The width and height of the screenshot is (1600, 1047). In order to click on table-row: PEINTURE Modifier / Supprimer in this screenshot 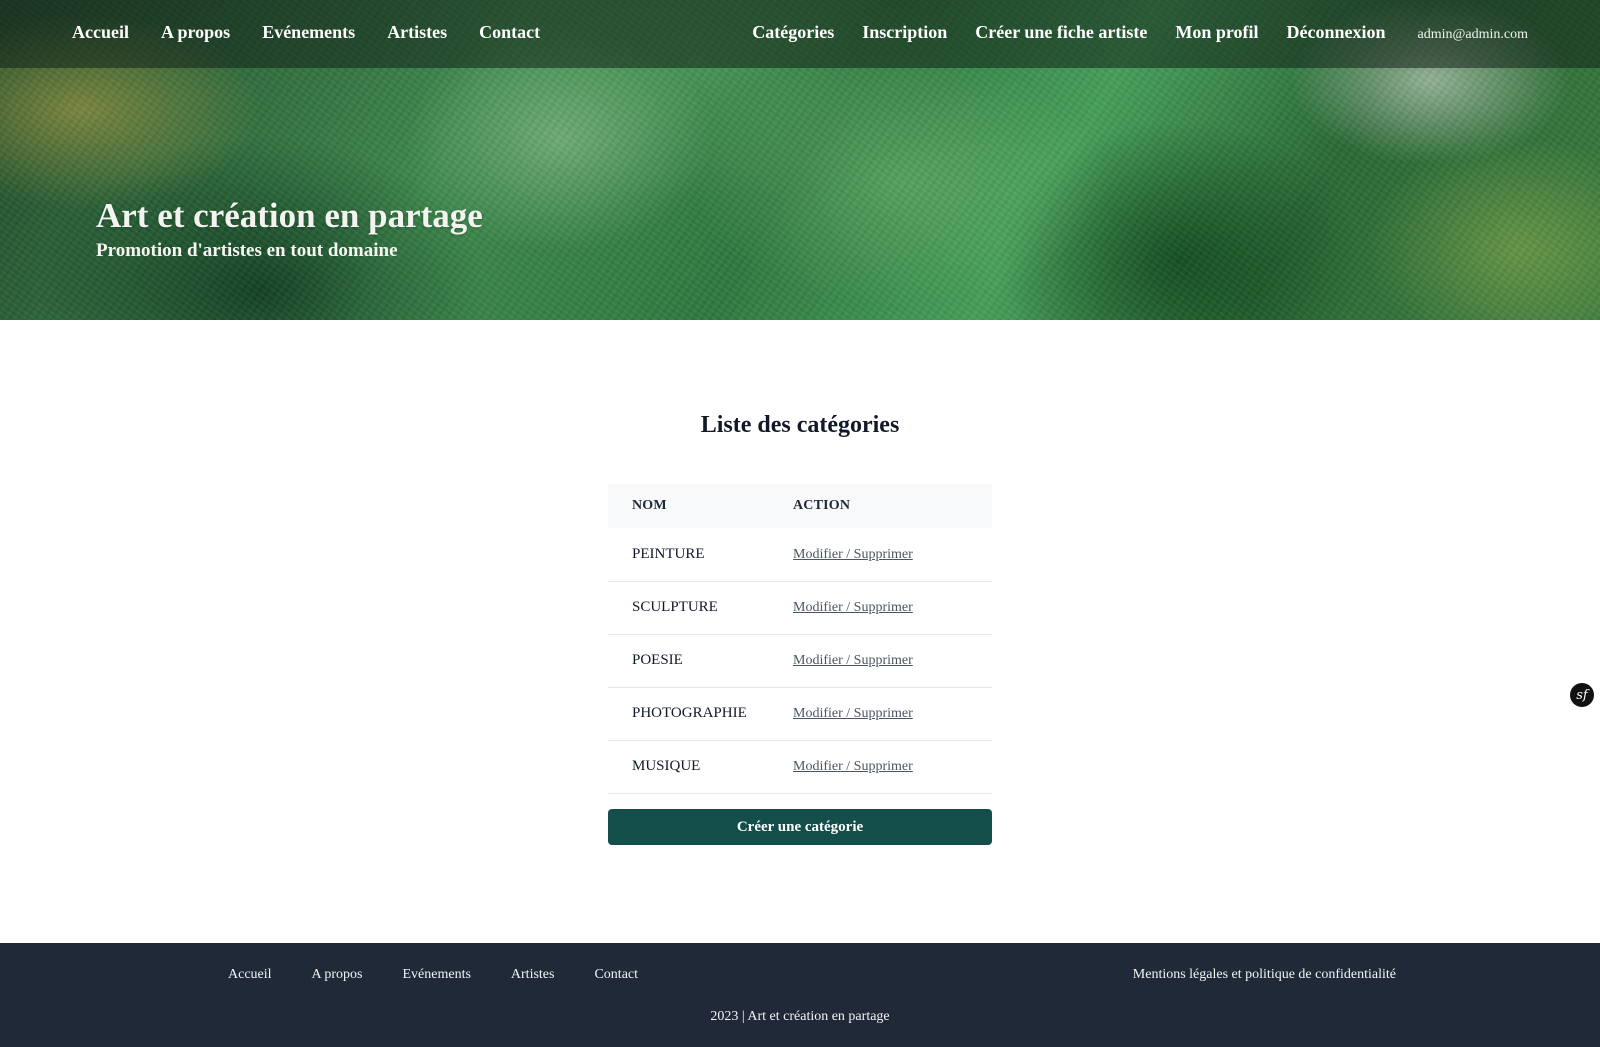, I will do `click(800, 555)`.